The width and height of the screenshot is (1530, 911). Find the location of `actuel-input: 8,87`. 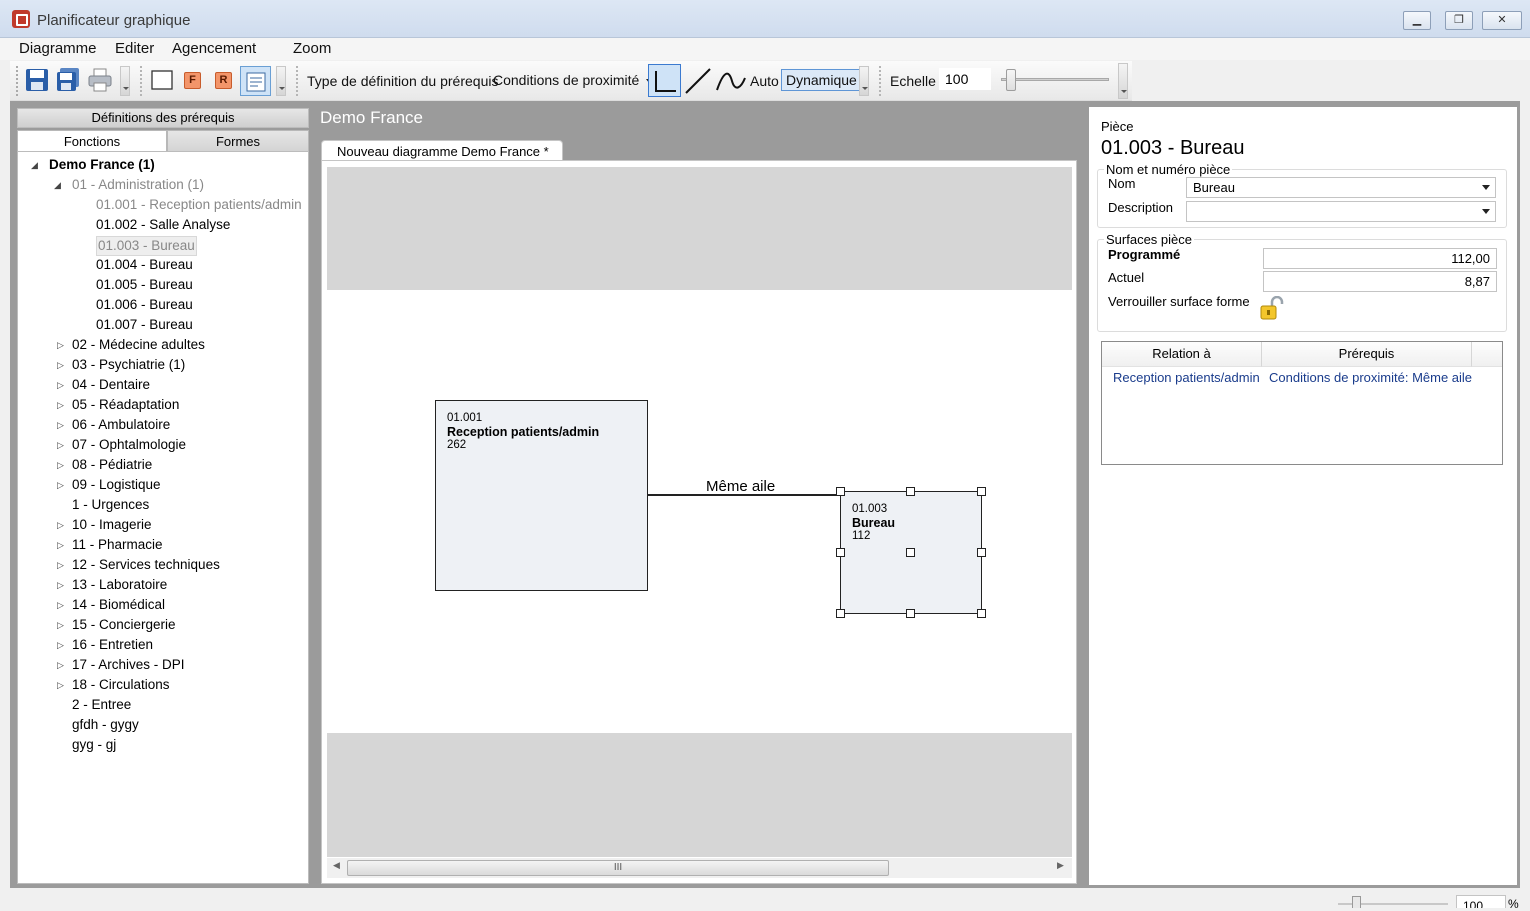

actuel-input: 8,87 is located at coordinates (1380, 281).